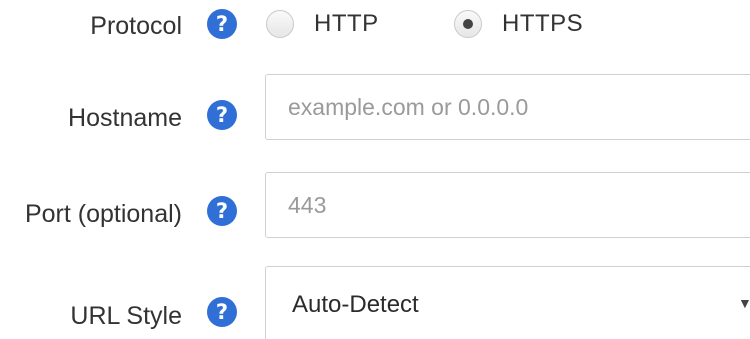 Image resolution: width=750 pixels, height=339 pixels. What do you see at coordinates (468, 24) in the screenshot?
I see `radio-checked-icon` at bounding box center [468, 24].